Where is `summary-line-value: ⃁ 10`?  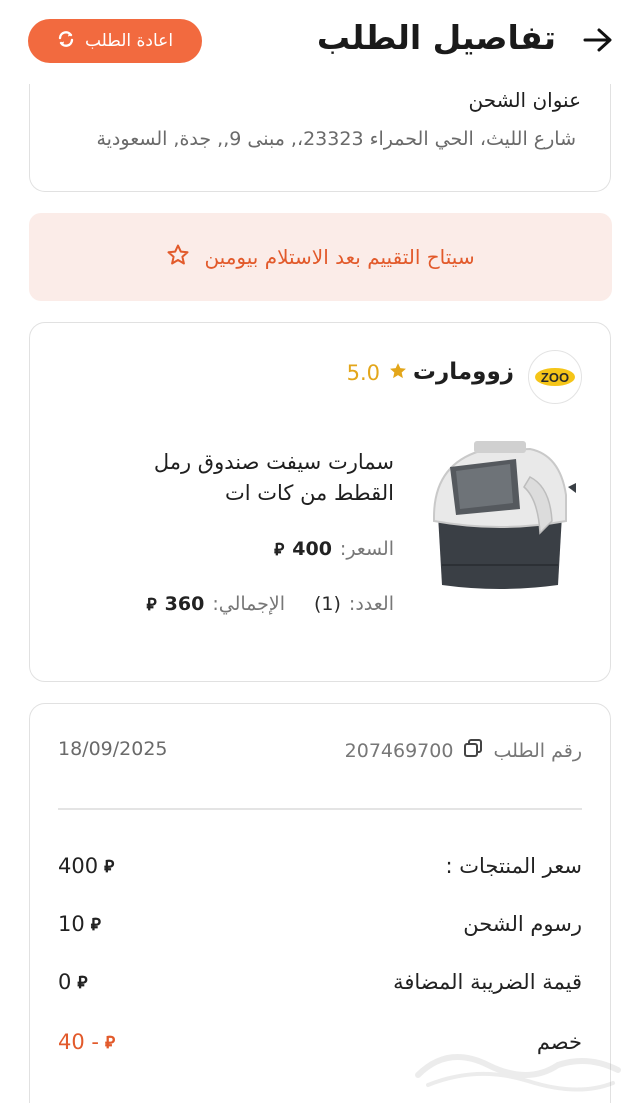
summary-line-value: ⃁ 10 is located at coordinates (79, 924).